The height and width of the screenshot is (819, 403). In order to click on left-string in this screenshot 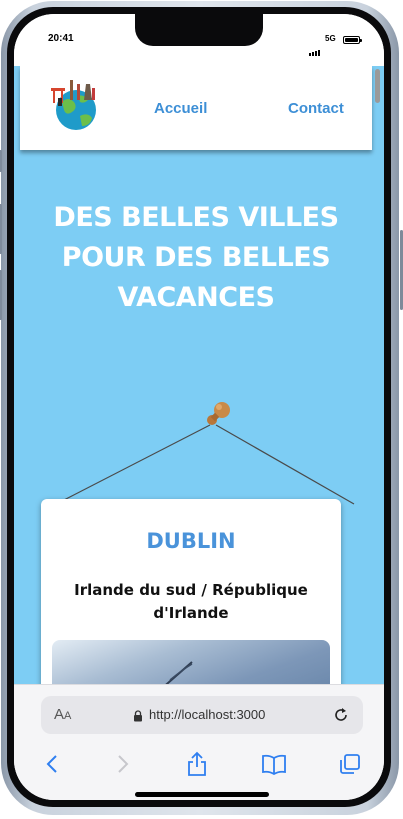, I will do `click(137, 462)`.